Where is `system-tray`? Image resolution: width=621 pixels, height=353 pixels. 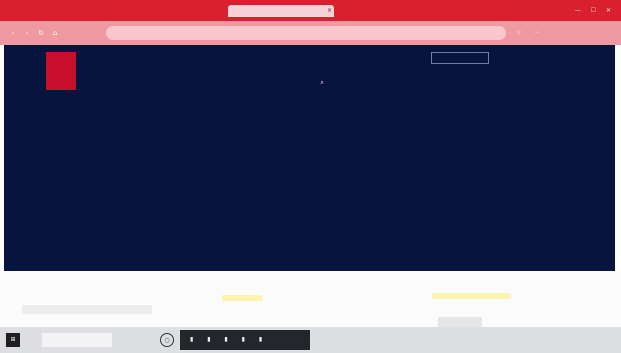 system-tray is located at coordinates (509, 340).